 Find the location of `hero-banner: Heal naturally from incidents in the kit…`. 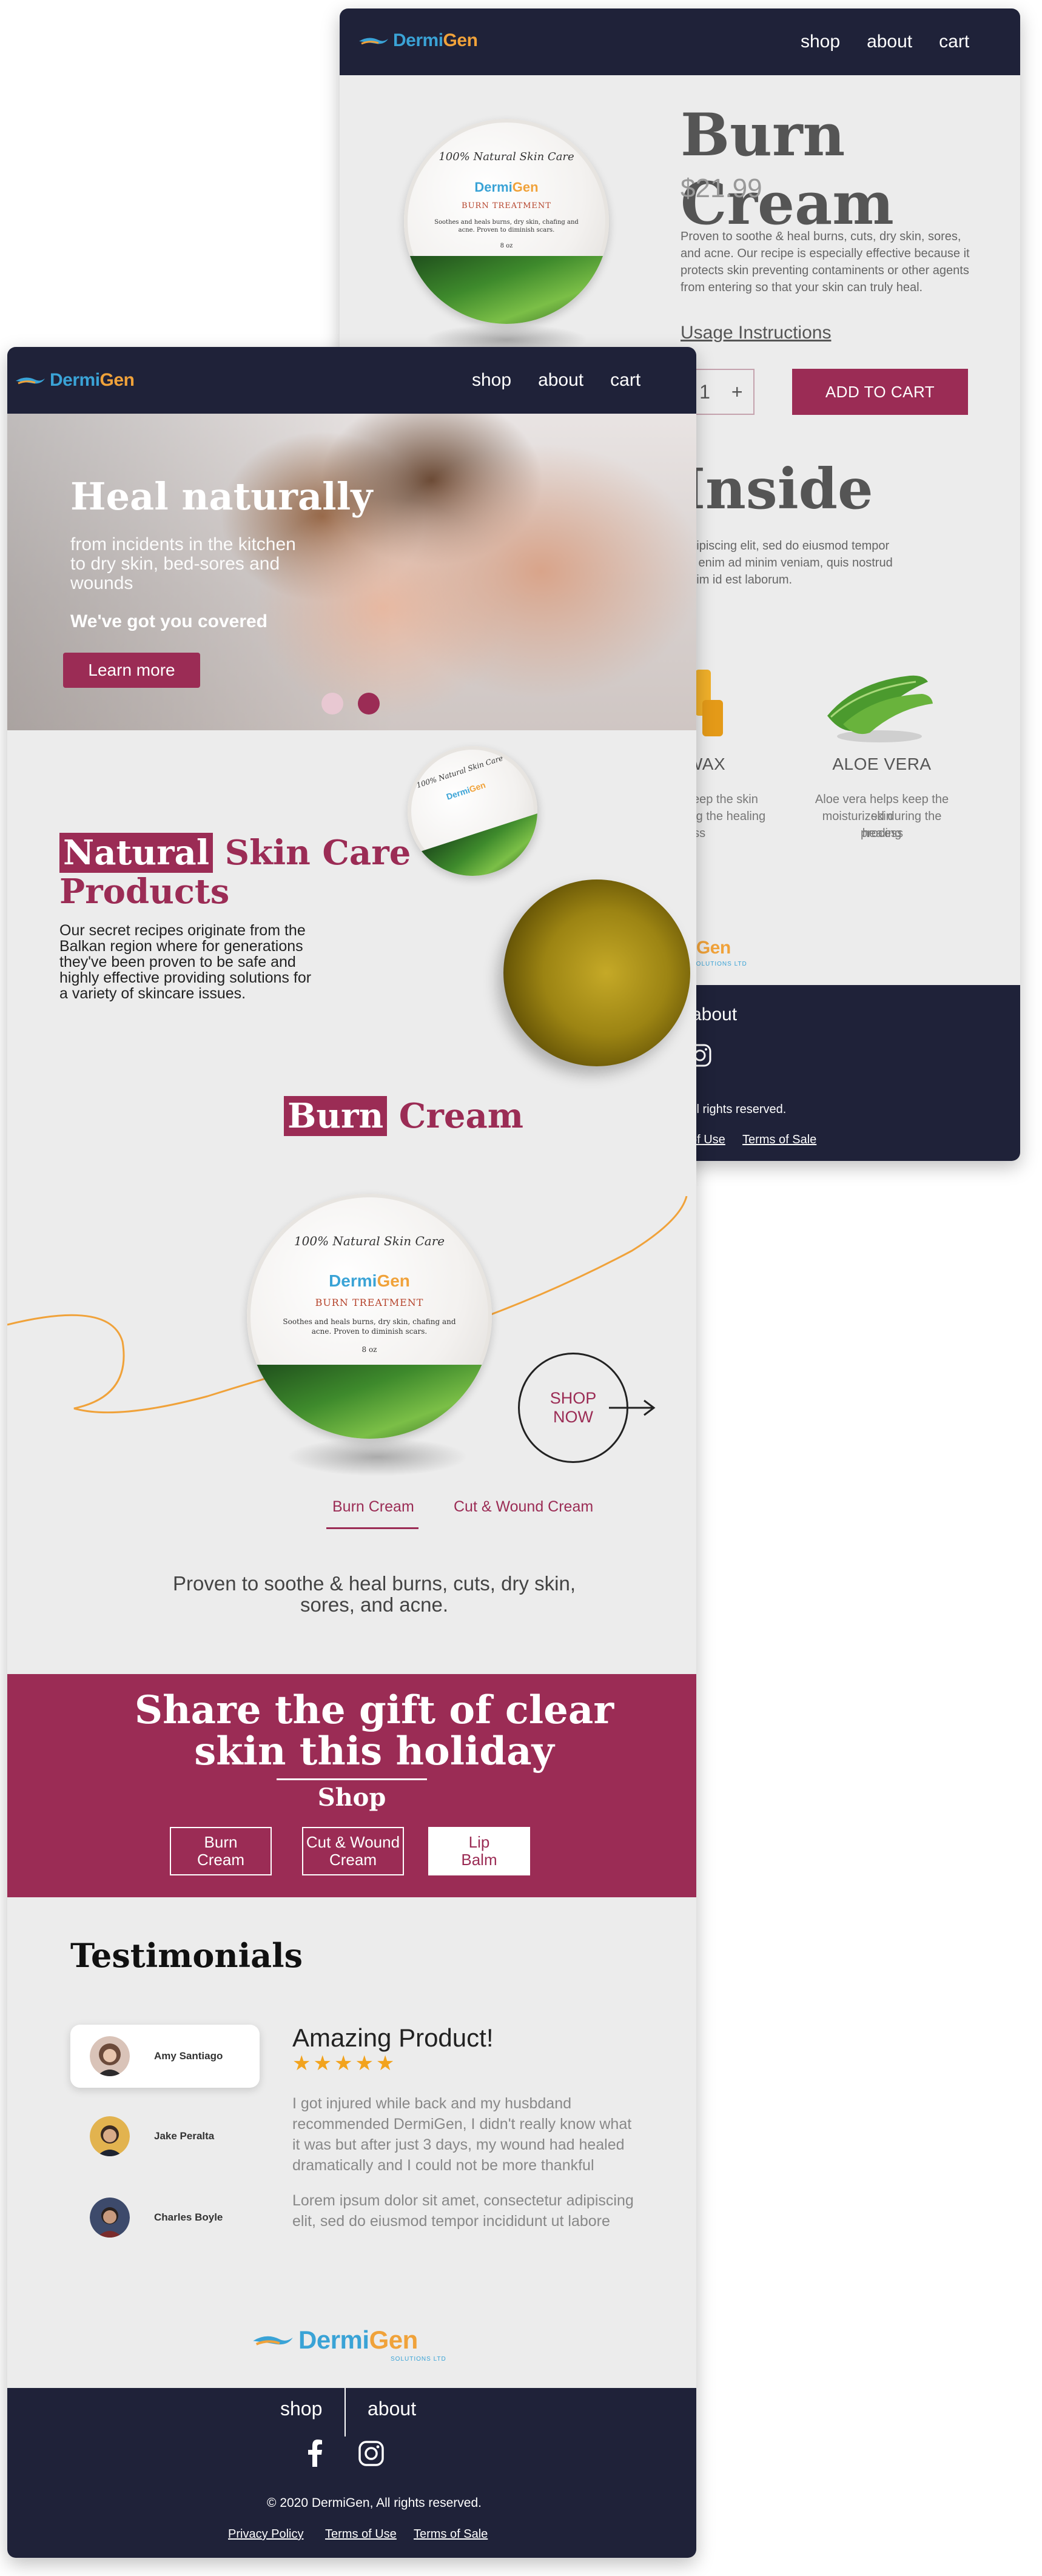

hero-banner: Heal naturally from incidents in the kit… is located at coordinates (351, 572).